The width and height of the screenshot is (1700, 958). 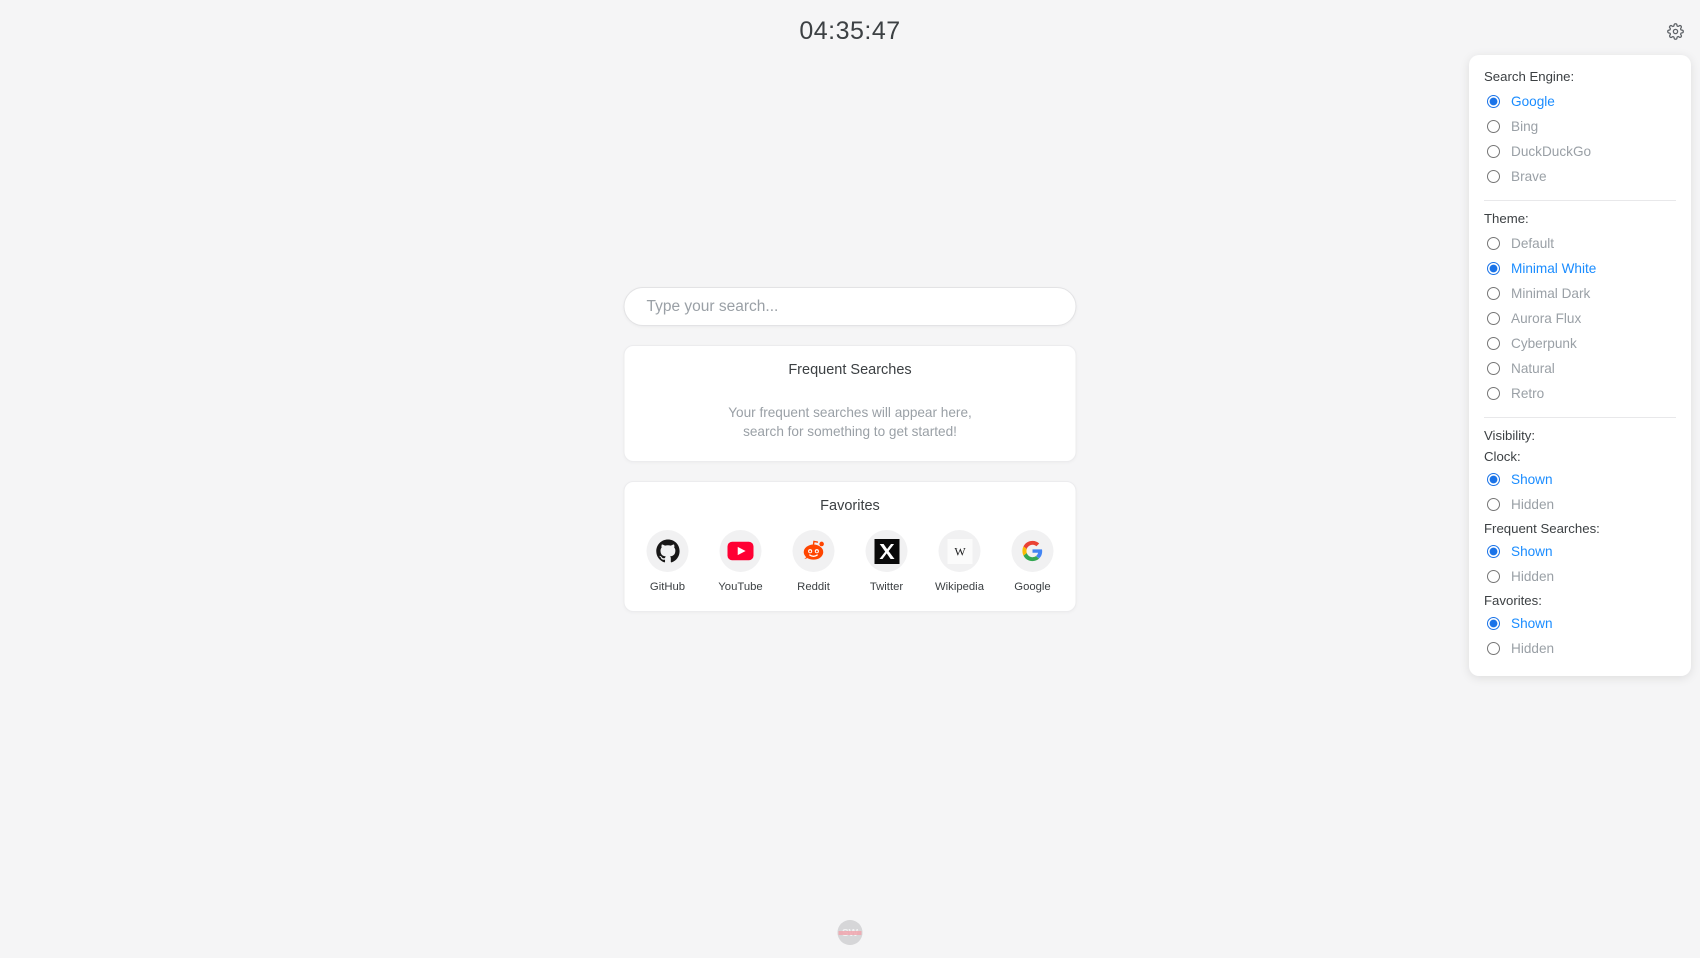 What do you see at coordinates (740, 551) in the screenshot?
I see `youtube-icon` at bounding box center [740, 551].